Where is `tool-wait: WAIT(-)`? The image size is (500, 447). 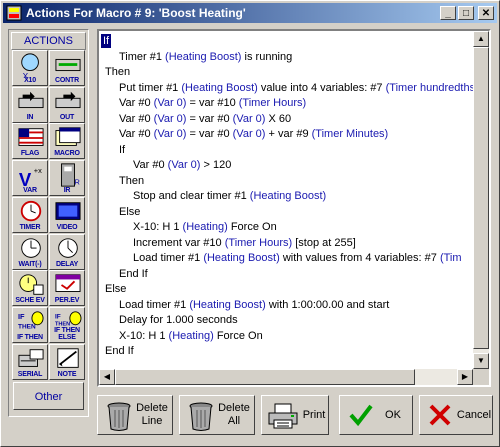 tool-wait: WAIT(-) is located at coordinates (30, 251).